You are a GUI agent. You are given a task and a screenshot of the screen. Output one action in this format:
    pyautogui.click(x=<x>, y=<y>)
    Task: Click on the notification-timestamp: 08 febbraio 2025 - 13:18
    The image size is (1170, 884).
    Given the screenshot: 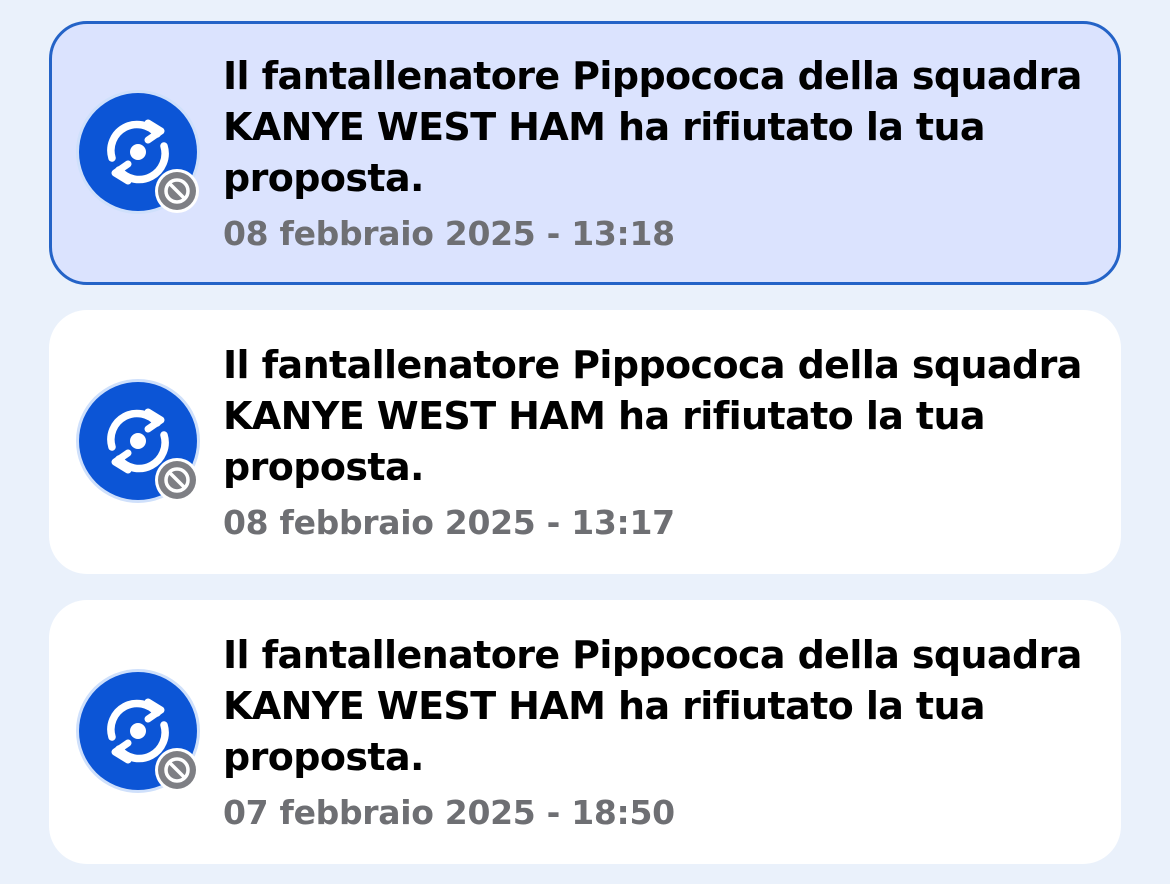 What is the action you would take?
    pyautogui.click(x=449, y=233)
    